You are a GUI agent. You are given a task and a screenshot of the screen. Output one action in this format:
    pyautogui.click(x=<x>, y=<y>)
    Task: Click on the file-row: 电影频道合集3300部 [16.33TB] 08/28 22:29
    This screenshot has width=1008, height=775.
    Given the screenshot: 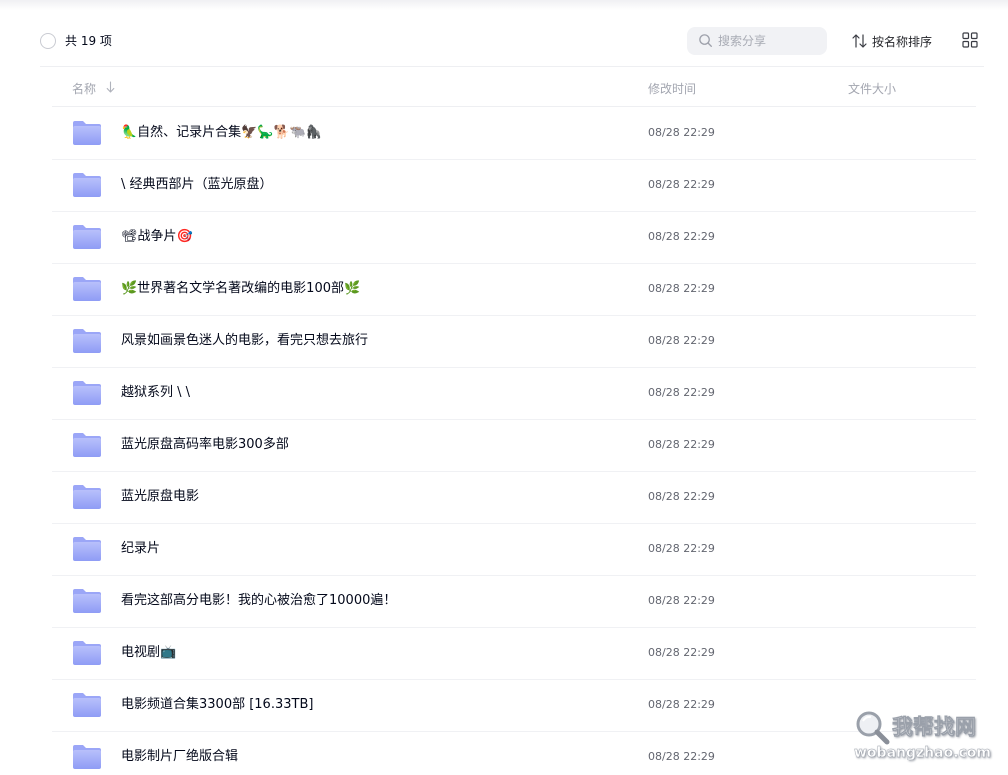 What is the action you would take?
    pyautogui.click(x=514, y=706)
    